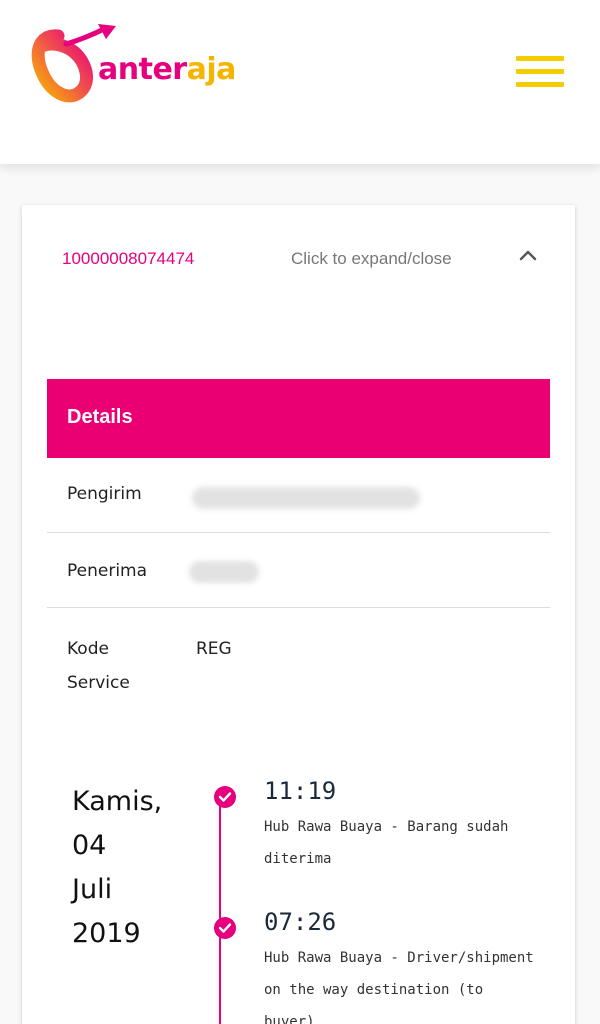 The height and width of the screenshot is (1024, 600). What do you see at coordinates (300, 922) in the screenshot?
I see `event-time: 07:26` at bounding box center [300, 922].